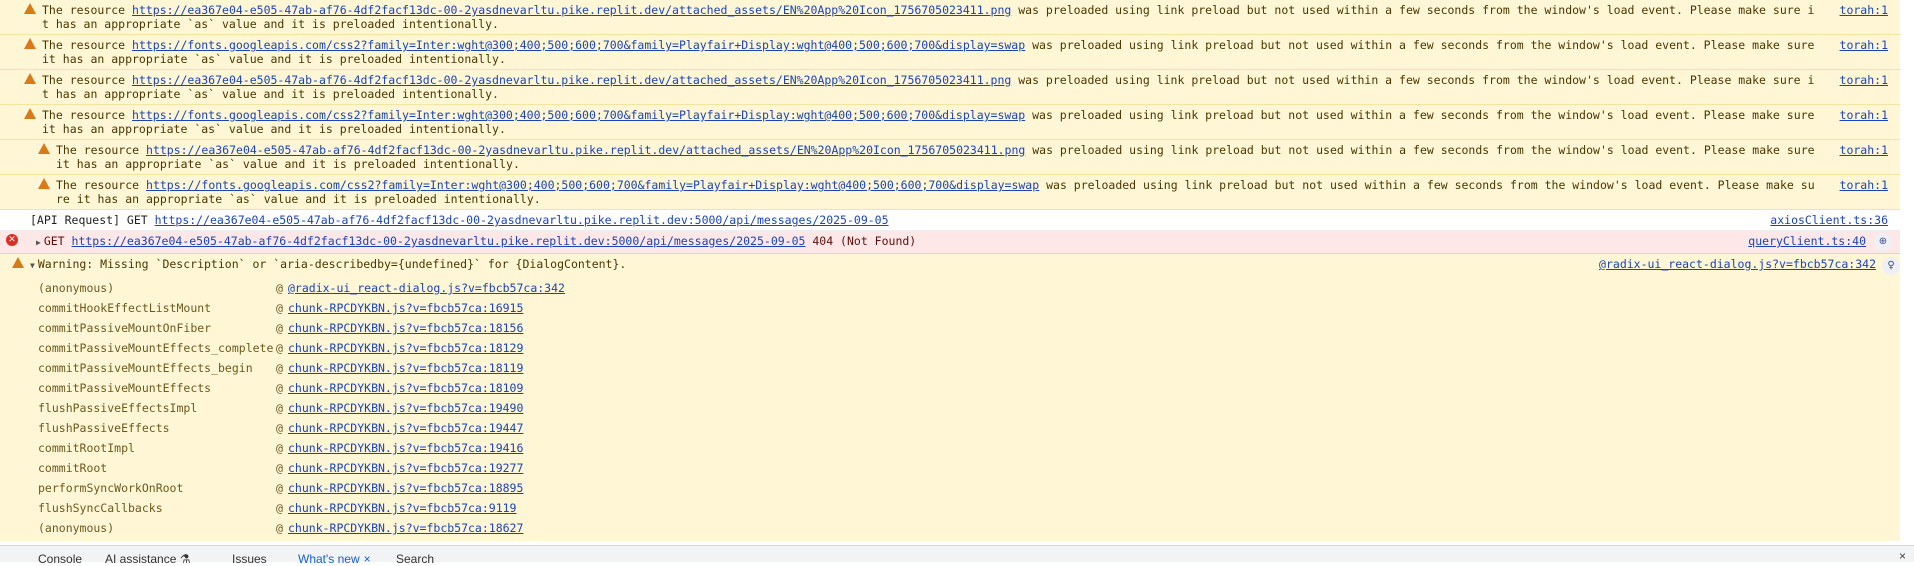 The width and height of the screenshot is (1914, 566). Describe the element at coordinates (1739, 262) in the screenshot. I see `dialog-warning-source: @radix-ui_react-dialog.js?v=fbcb57ca:342` at that location.